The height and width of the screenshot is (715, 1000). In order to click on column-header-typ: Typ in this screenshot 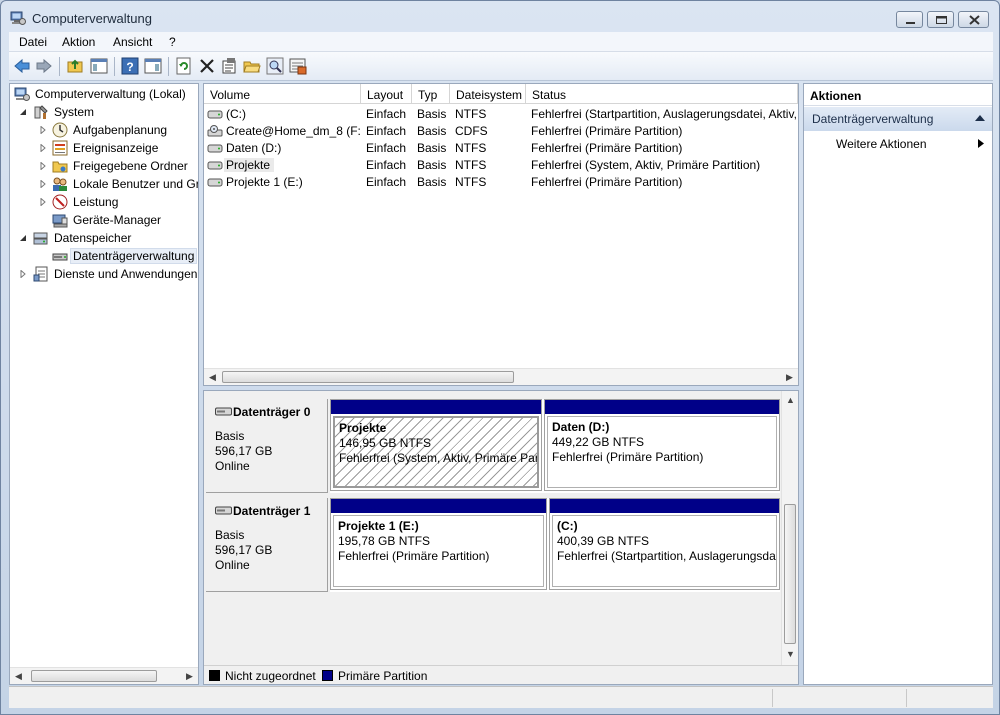, I will do `click(431, 94)`.